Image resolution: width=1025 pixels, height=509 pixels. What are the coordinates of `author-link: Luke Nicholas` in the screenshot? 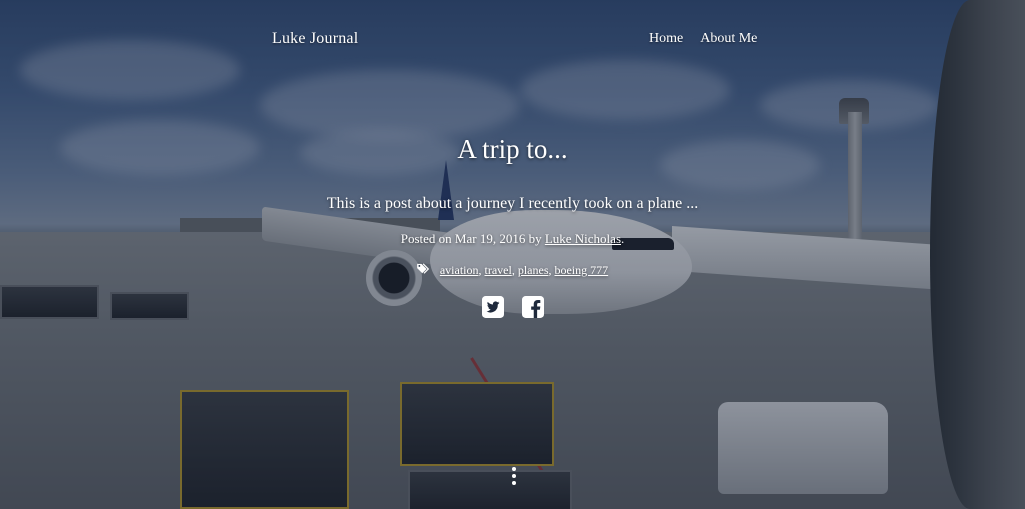 It's located at (583, 238).